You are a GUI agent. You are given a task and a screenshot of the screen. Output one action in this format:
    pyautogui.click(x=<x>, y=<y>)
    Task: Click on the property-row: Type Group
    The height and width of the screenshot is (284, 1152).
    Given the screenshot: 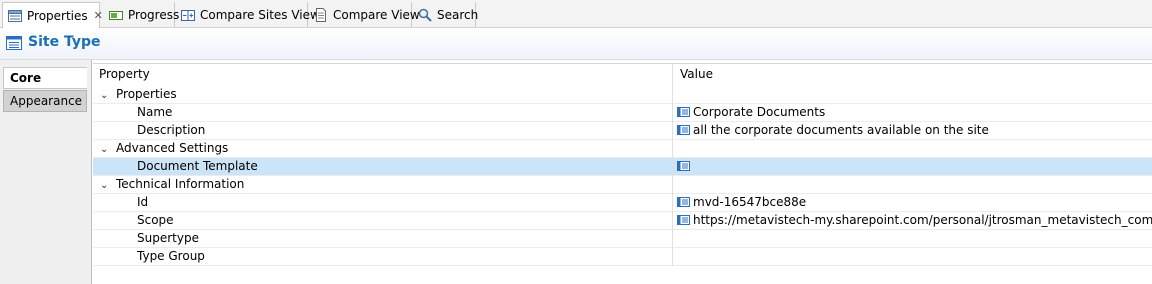 What is the action you would take?
    pyautogui.click(x=622, y=257)
    